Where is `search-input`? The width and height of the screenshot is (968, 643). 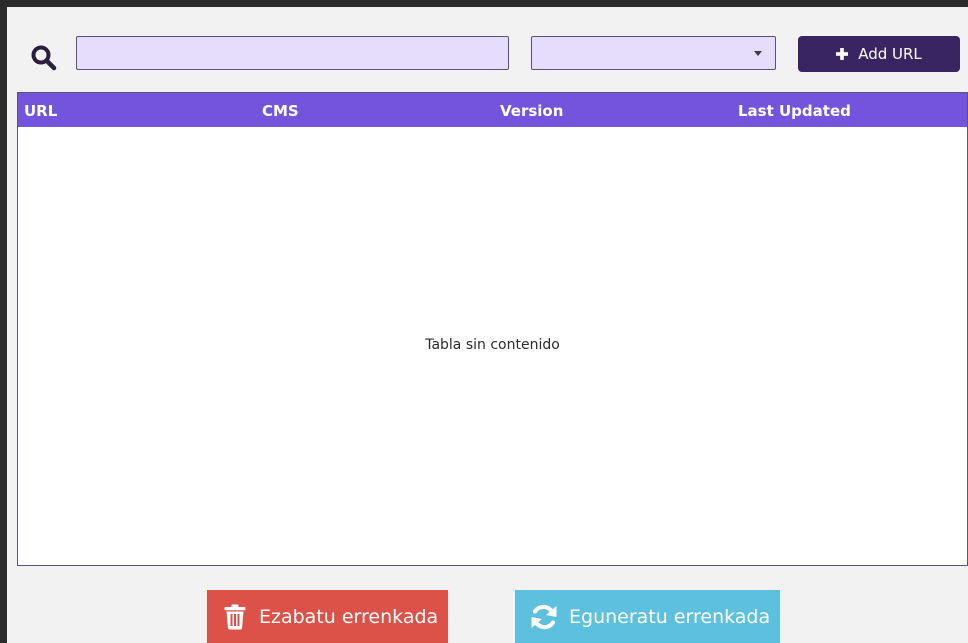
search-input is located at coordinates (292, 53).